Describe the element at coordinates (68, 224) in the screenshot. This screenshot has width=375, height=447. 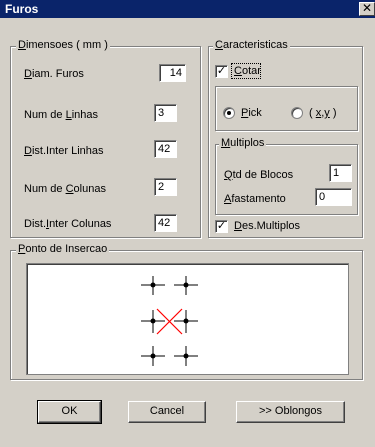
I see `dist-colunas-label: Dist.Inter Colunas` at that location.